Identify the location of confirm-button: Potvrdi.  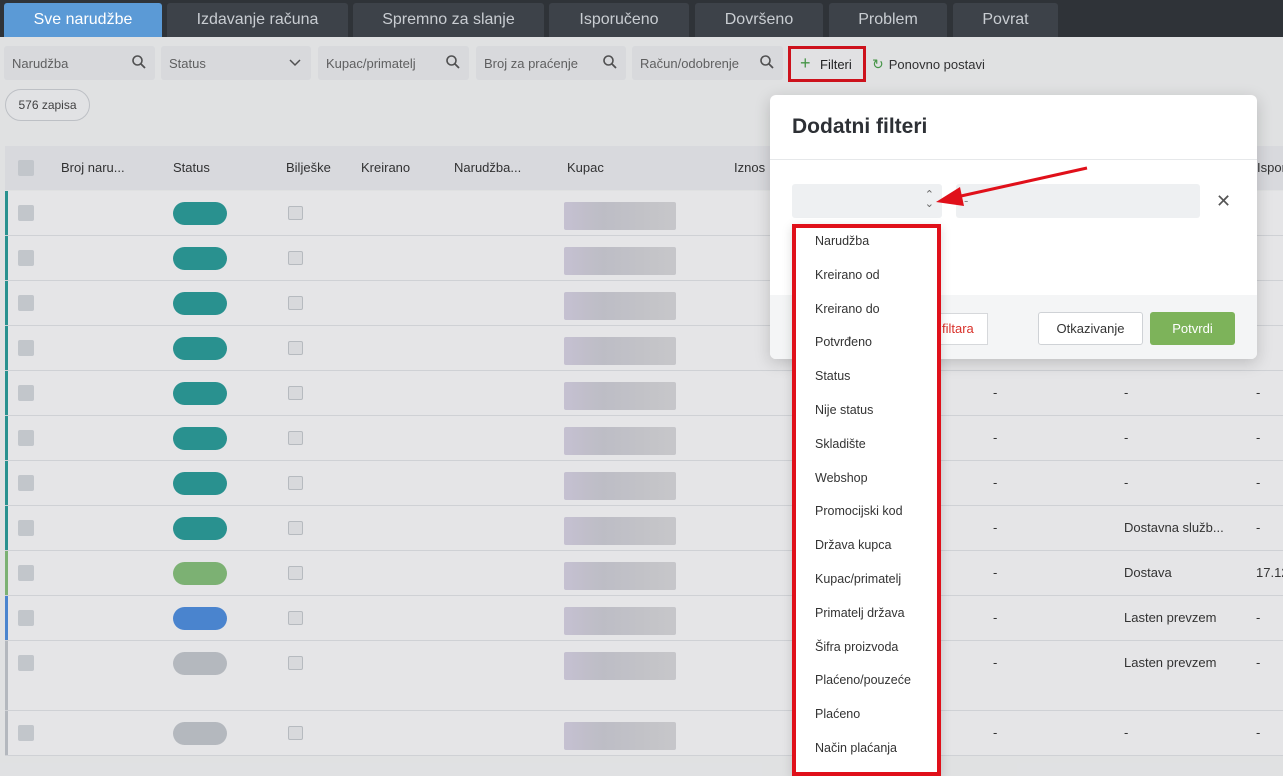
(1192, 328).